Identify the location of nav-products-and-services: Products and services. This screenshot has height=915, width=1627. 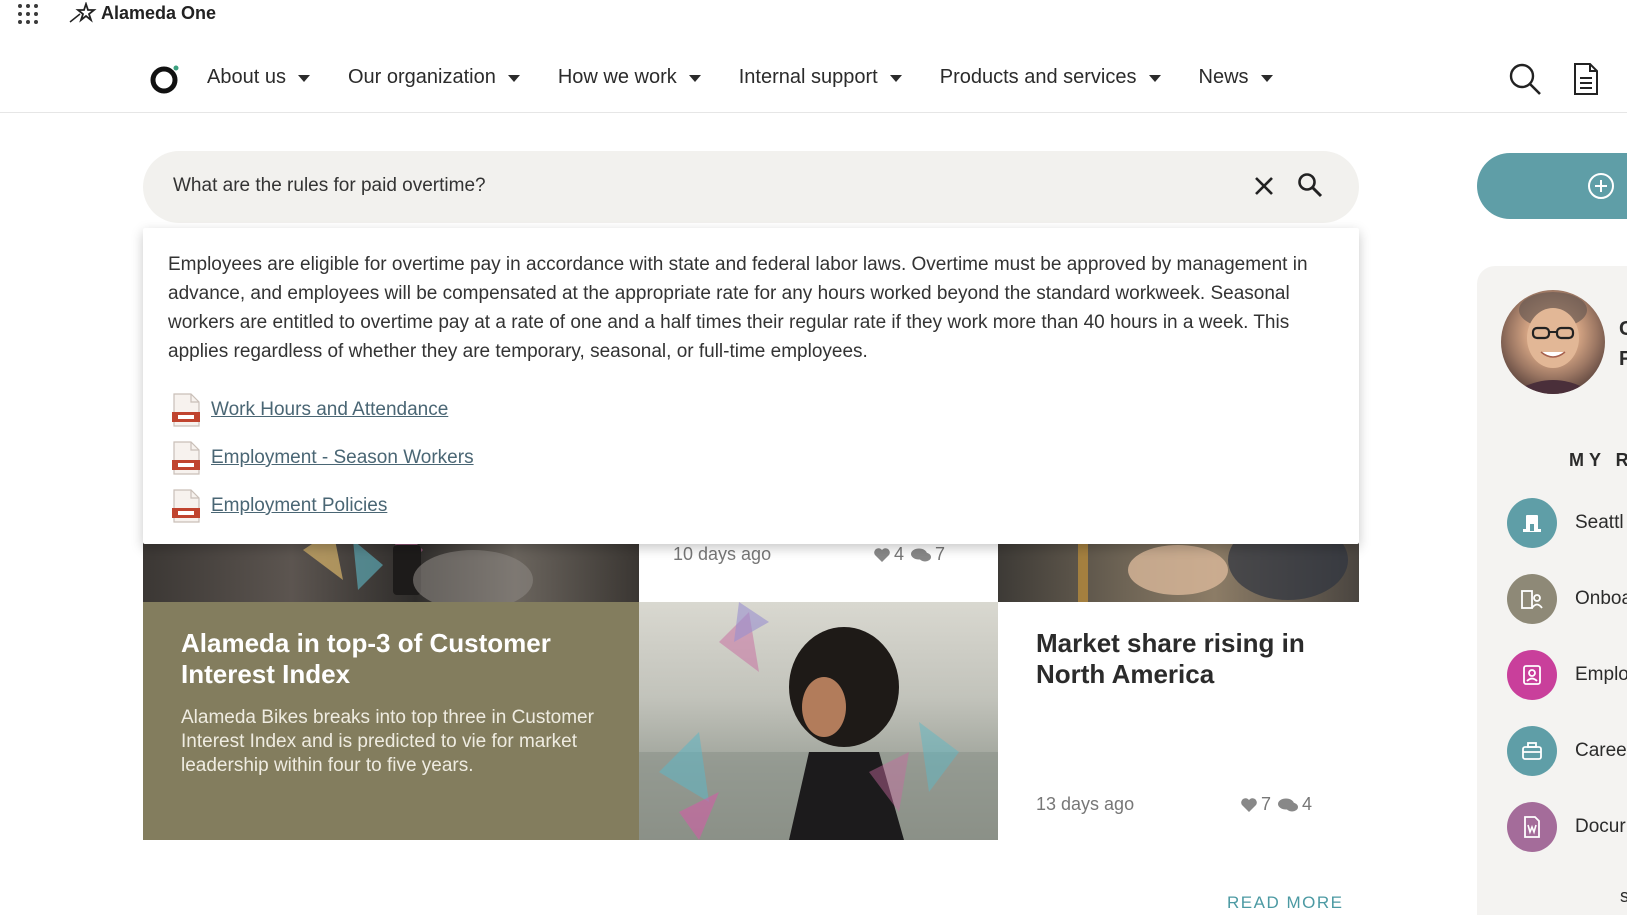
(1050, 77).